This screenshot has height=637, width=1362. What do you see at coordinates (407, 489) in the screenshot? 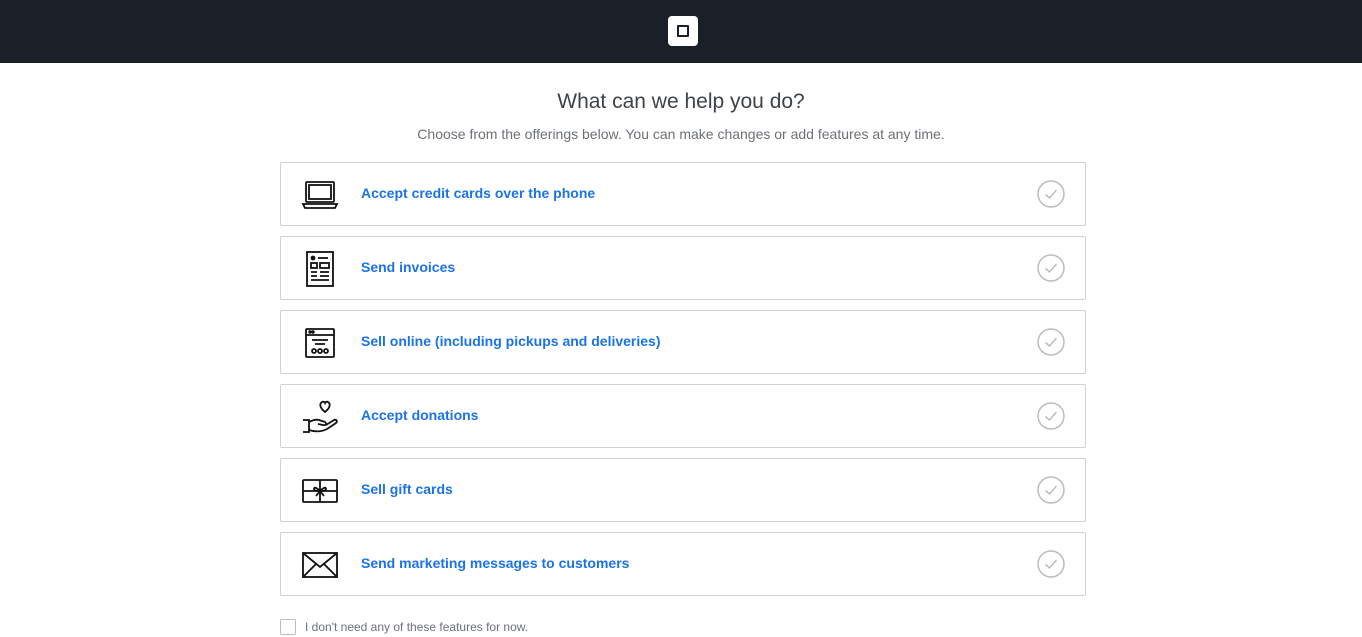
I see `option-label: Sell gift cards` at bounding box center [407, 489].